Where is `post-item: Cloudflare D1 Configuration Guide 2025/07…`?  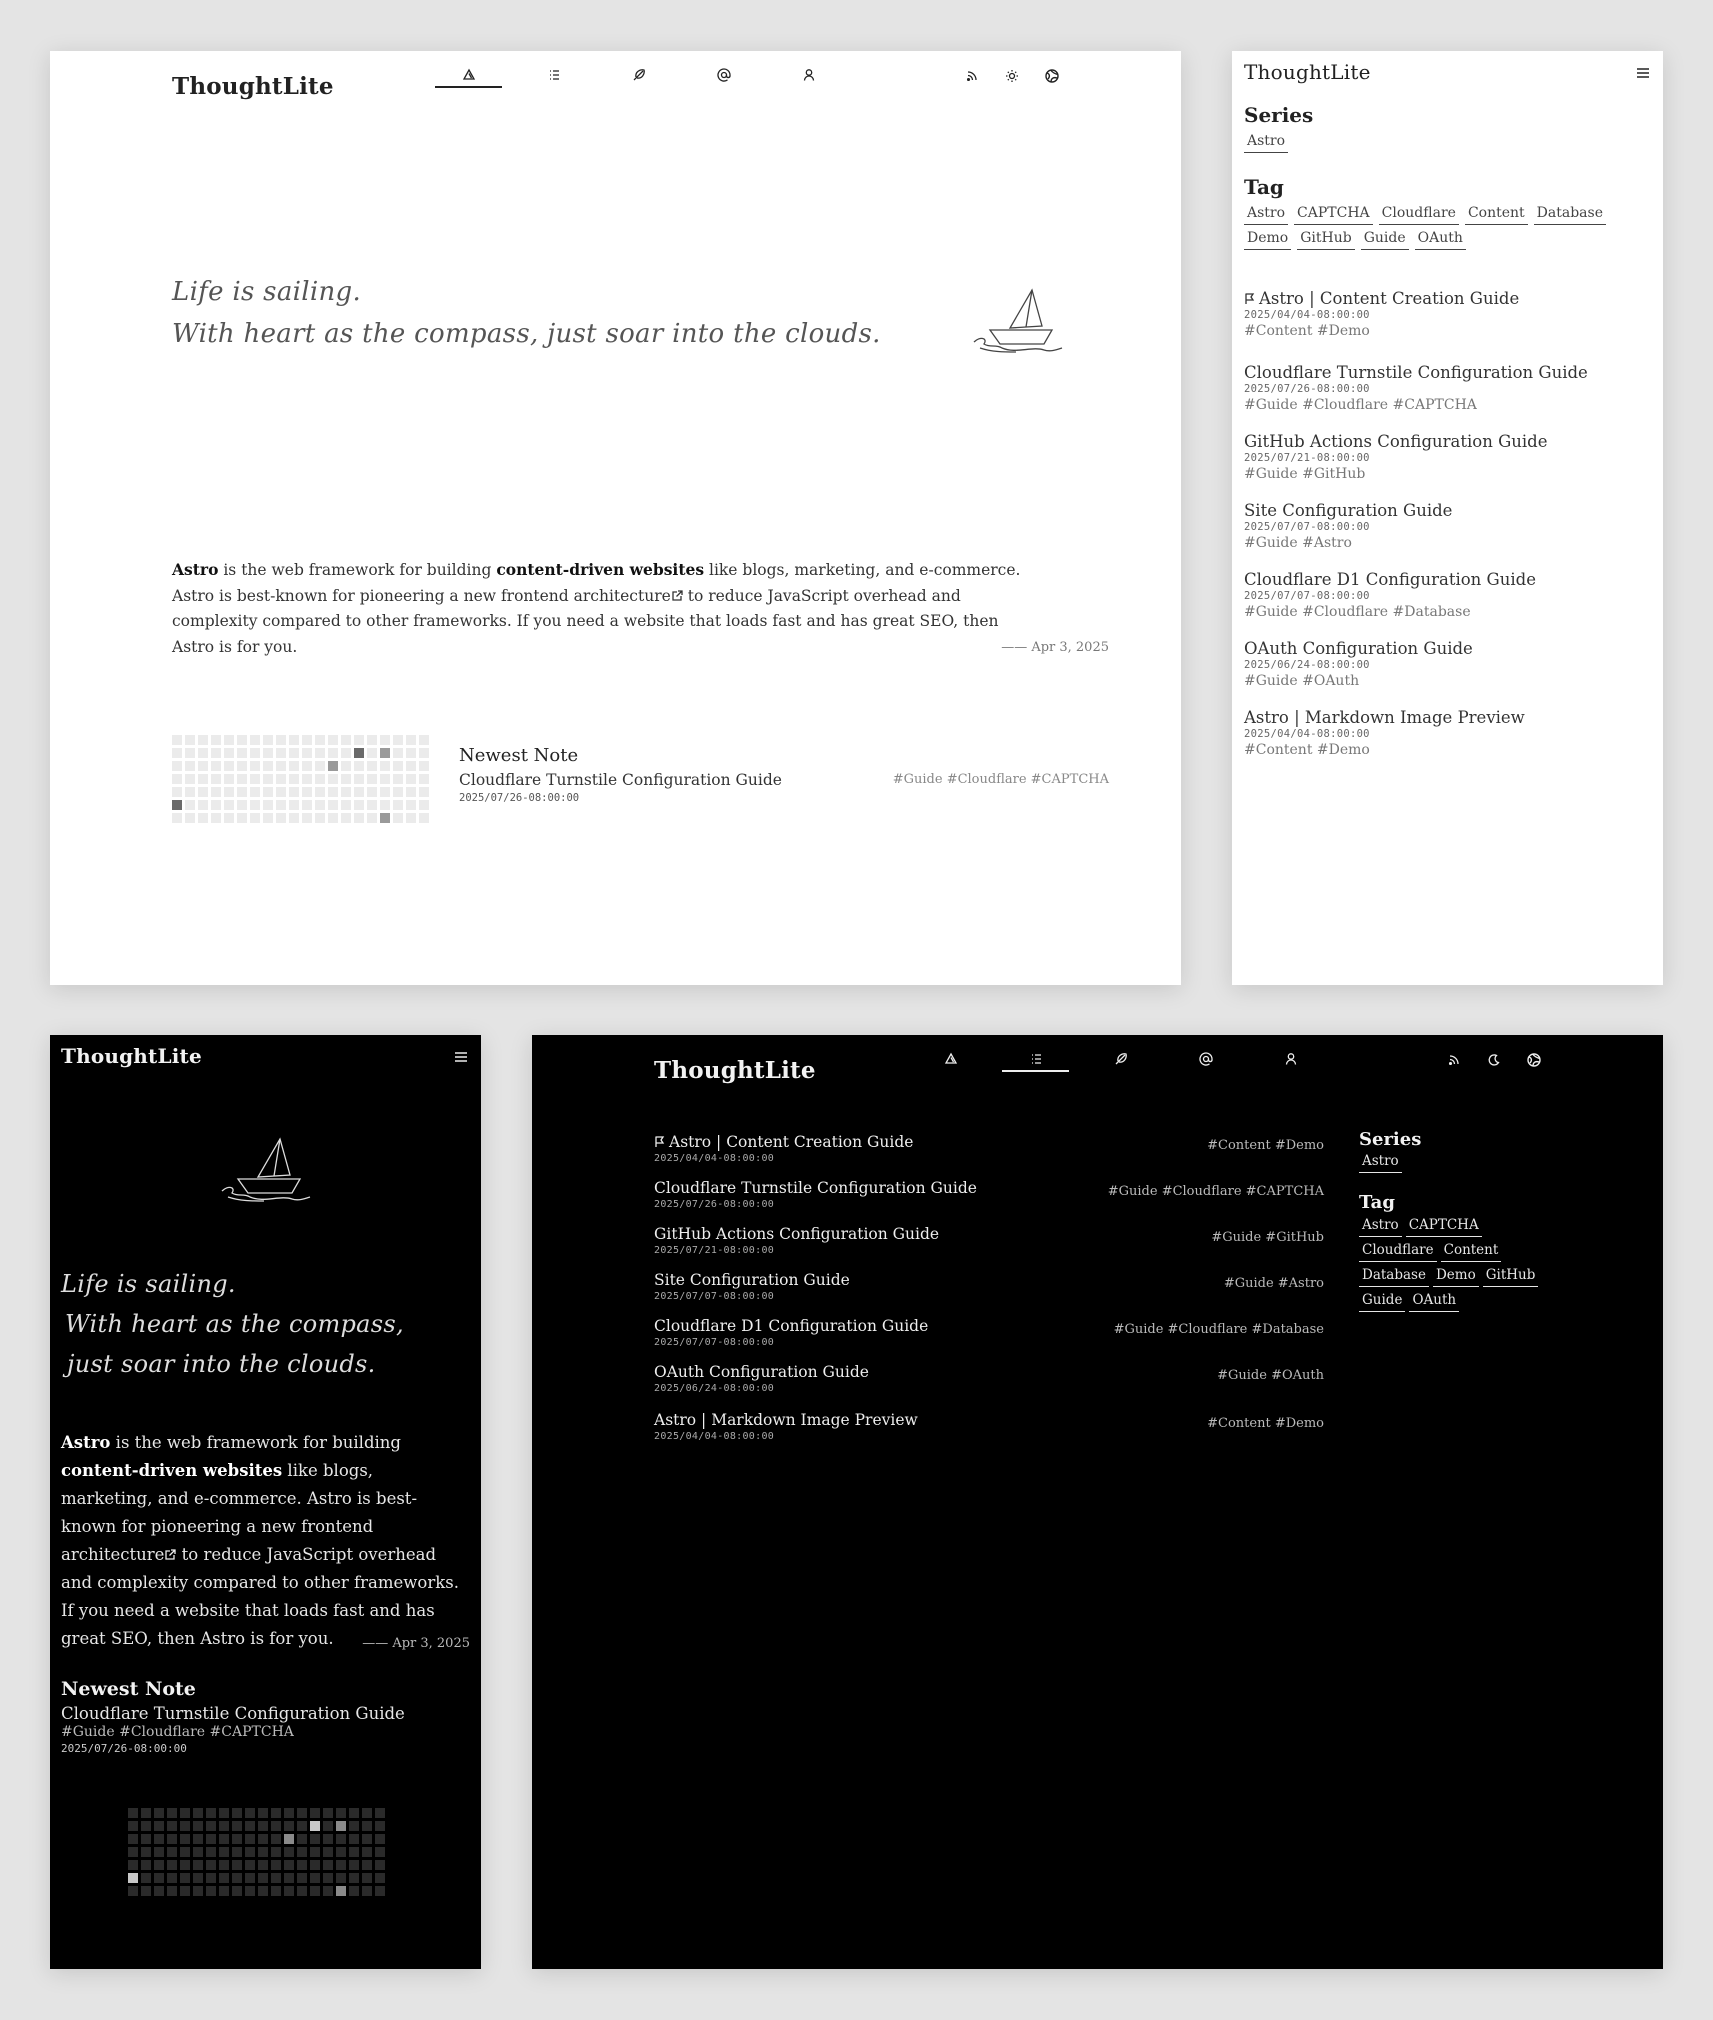
post-item: Cloudflare D1 Configuration Guide 2025/07… is located at coordinates (1449, 596).